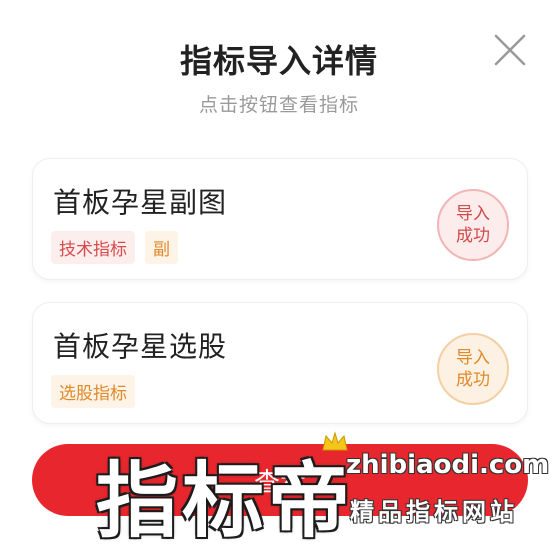 This screenshot has width=558, height=553. Describe the element at coordinates (278, 105) in the screenshot. I see `dialog-subtitle: 点击按钮查看指标` at that location.